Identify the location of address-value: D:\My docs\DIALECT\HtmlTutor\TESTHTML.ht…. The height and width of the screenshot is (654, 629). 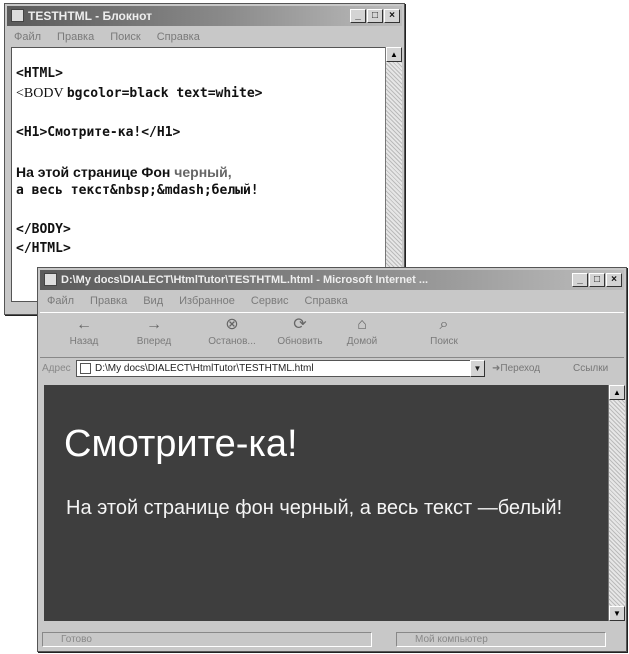
(204, 368).